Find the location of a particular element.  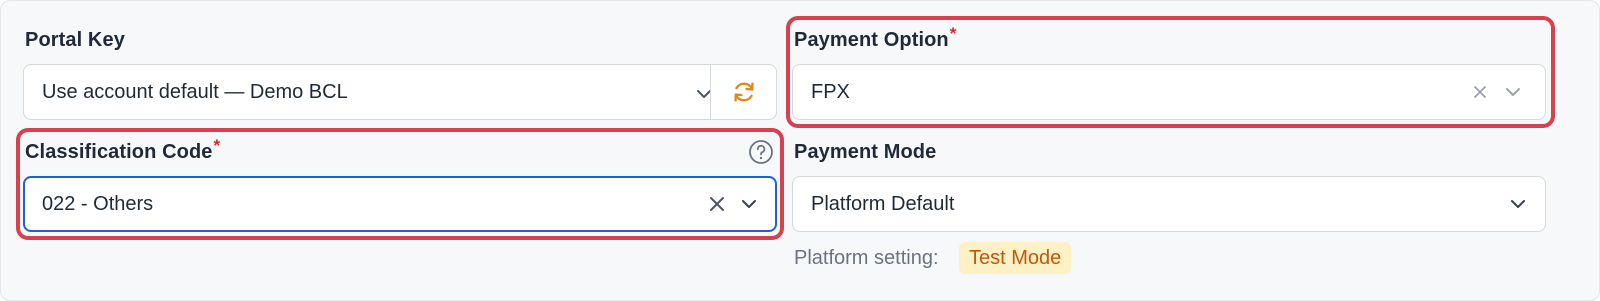

portal-key-label-text: Portal Key is located at coordinates (75, 40).